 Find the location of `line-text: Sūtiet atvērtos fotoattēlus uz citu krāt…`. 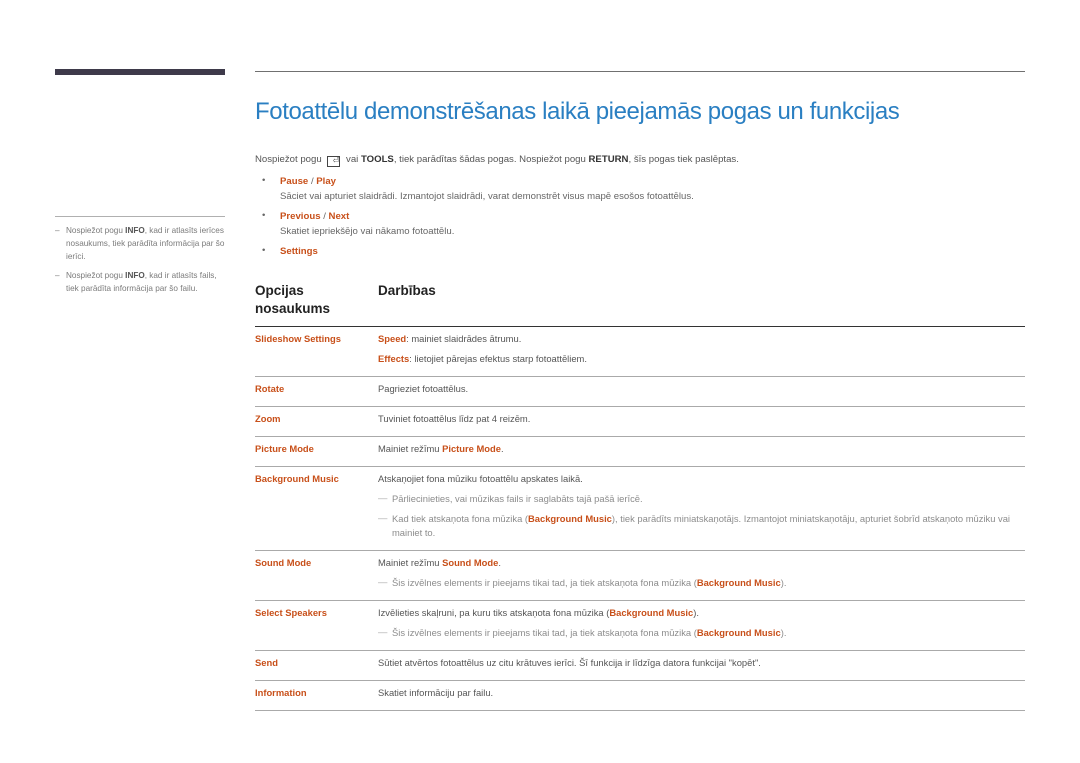

line-text: Sūtiet atvērtos fotoattēlus uz citu krāt… is located at coordinates (569, 662).